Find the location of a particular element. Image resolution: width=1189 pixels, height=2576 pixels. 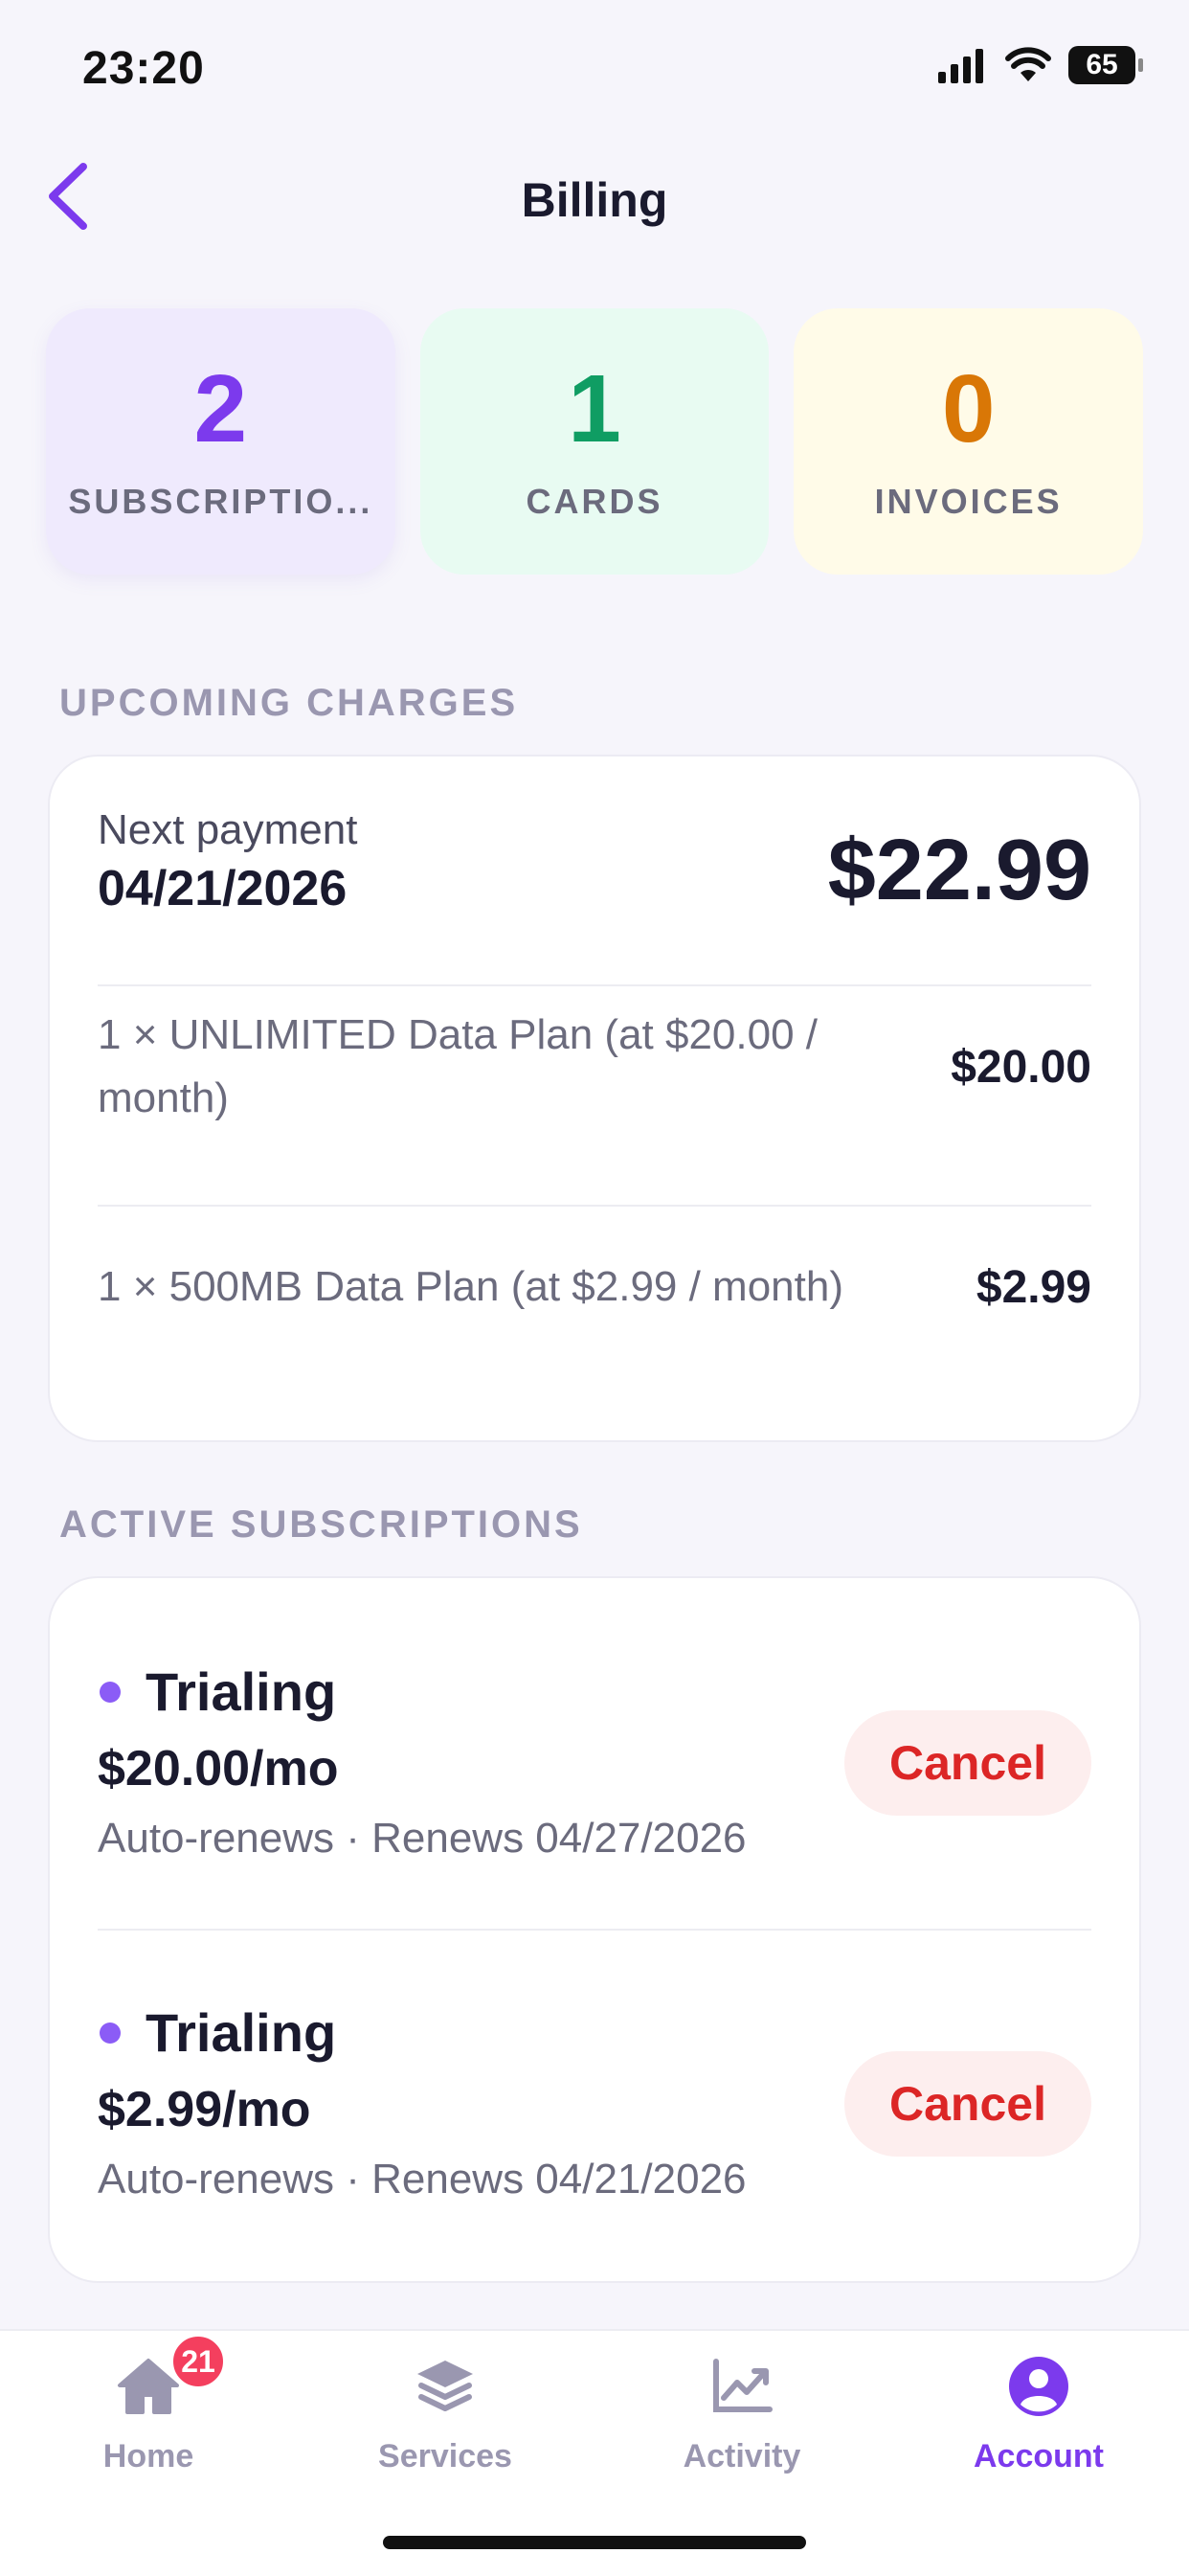

invoices-count: 0 is located at coordinates (968, 409).